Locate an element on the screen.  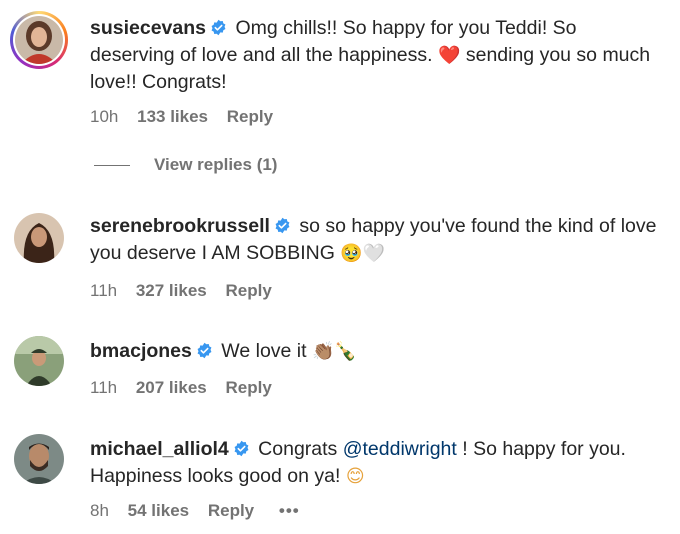
view-replies-label: View replies (1) is located at coordinates (215, 165).